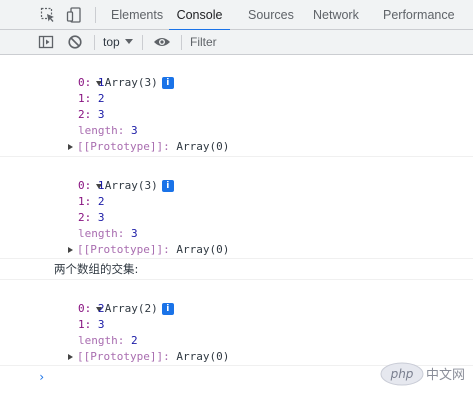 This screenshot has height=406, width=473. I want to click on php-watermark-logo: php 中文网, so click(426, 374).